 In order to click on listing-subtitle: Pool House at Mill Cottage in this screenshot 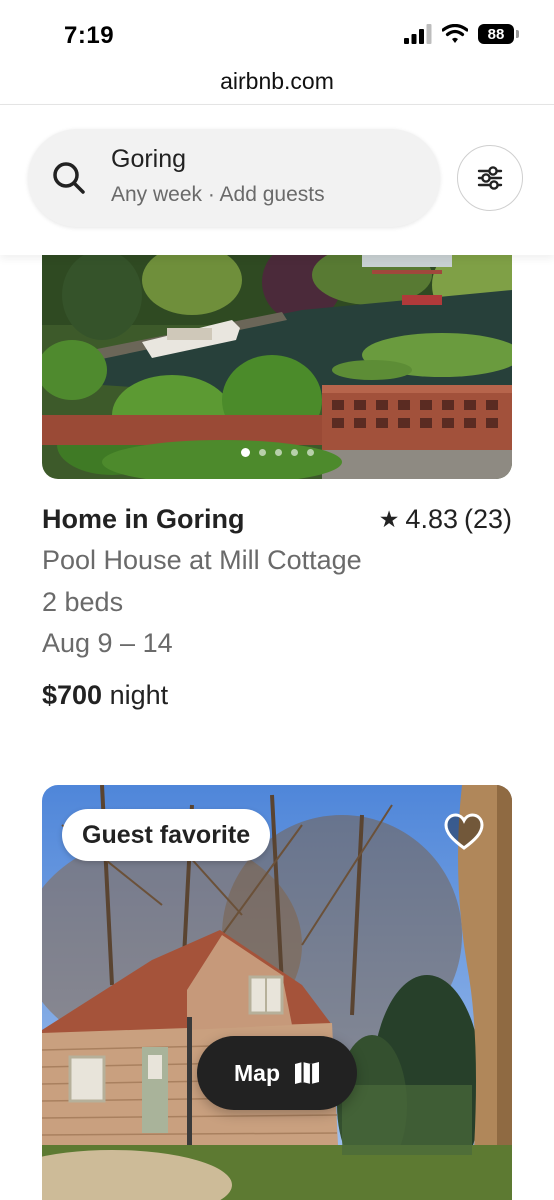, I will do `click(202, 560)`.